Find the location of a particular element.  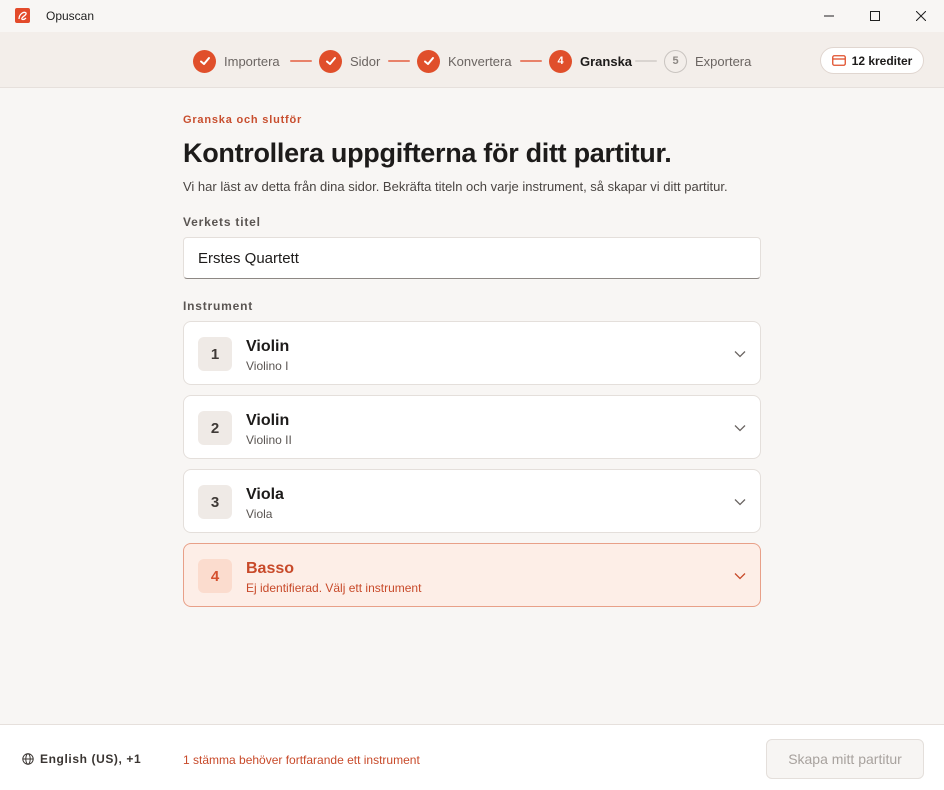

maximize-button is located at coordinates (875, 16).